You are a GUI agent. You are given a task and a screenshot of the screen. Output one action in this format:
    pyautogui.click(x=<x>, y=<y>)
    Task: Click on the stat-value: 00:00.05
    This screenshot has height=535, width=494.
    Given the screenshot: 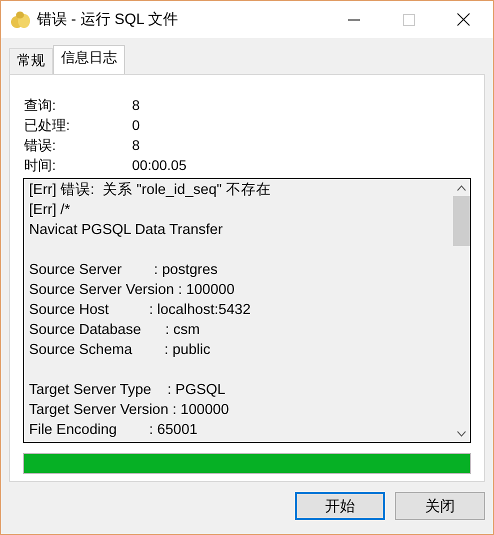 What is the action you would take?
    pyautogui.click(x=160, y=165)
    